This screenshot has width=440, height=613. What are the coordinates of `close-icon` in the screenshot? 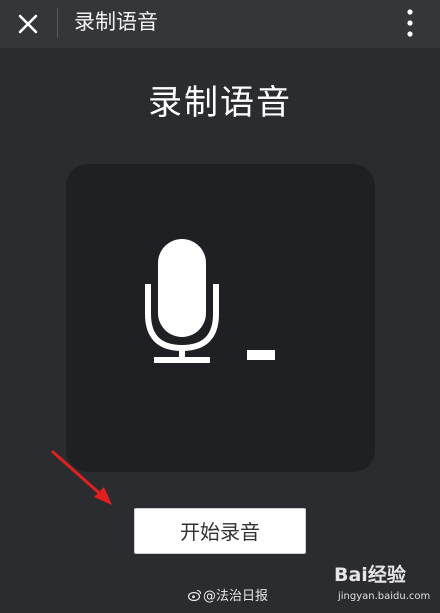 It's located at (28, 24).